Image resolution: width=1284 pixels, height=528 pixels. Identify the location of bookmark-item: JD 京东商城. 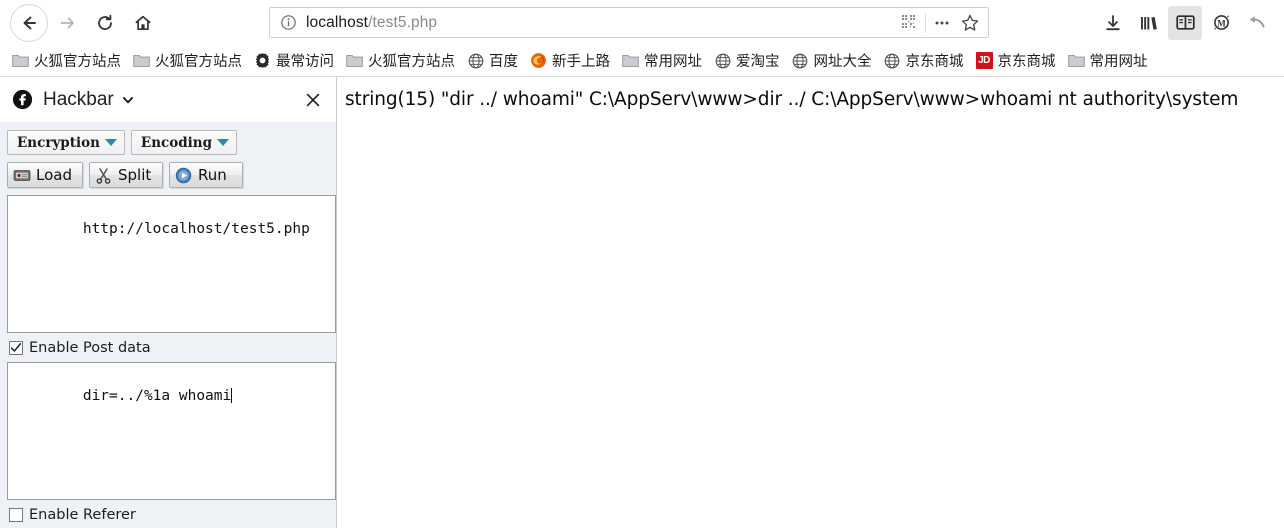
(1016, 60).